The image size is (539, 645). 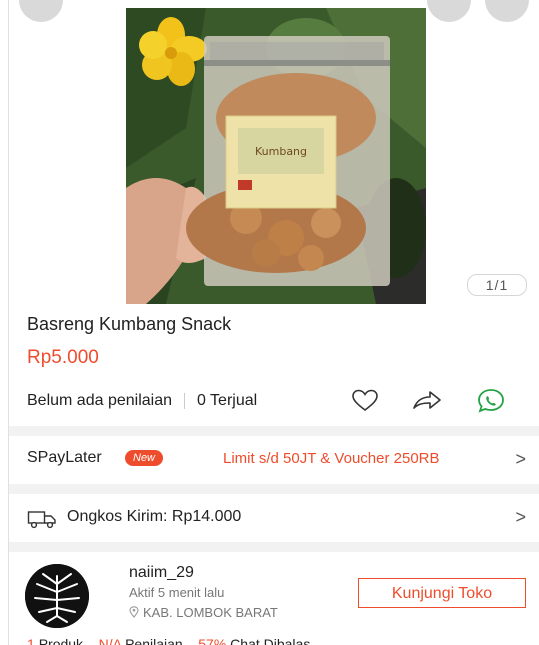 I want to click on shop-stats: 1 Produk N/A Penilaian 57% Chat Dibalas, so click(x=168, y=640).